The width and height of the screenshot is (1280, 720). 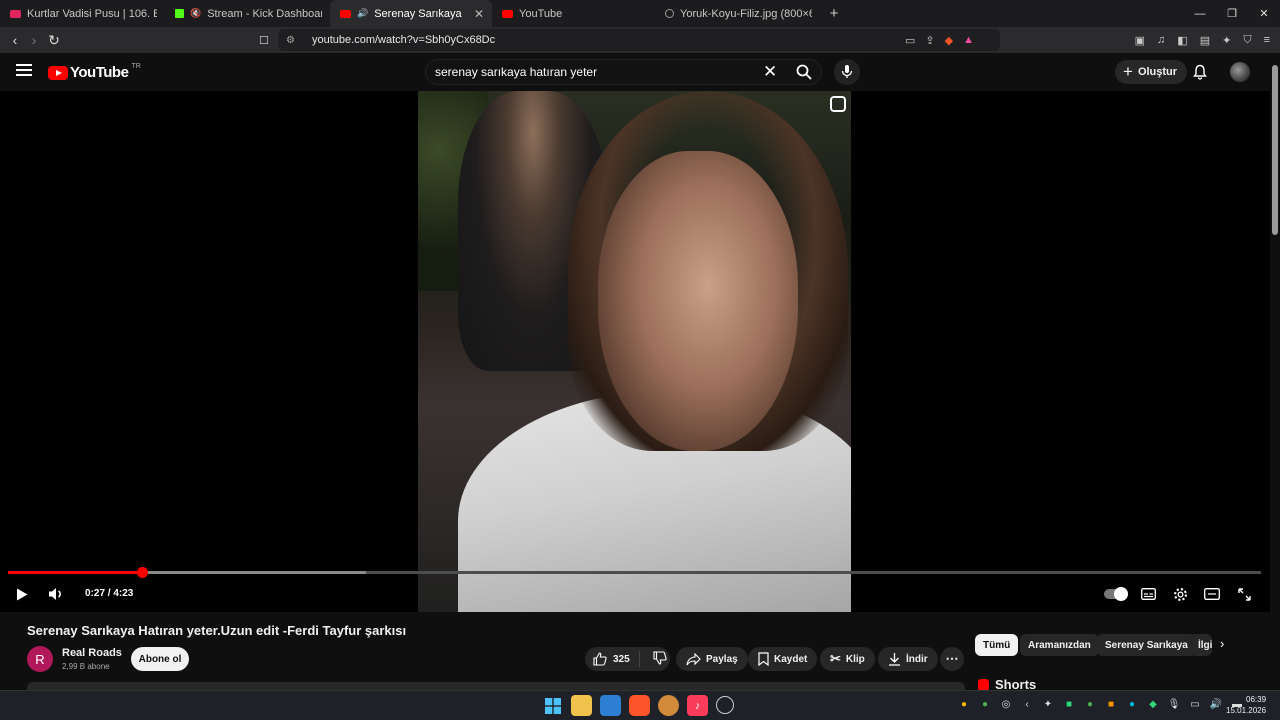 I want to click on brave-browser-icon, so click(x=639, y=705).